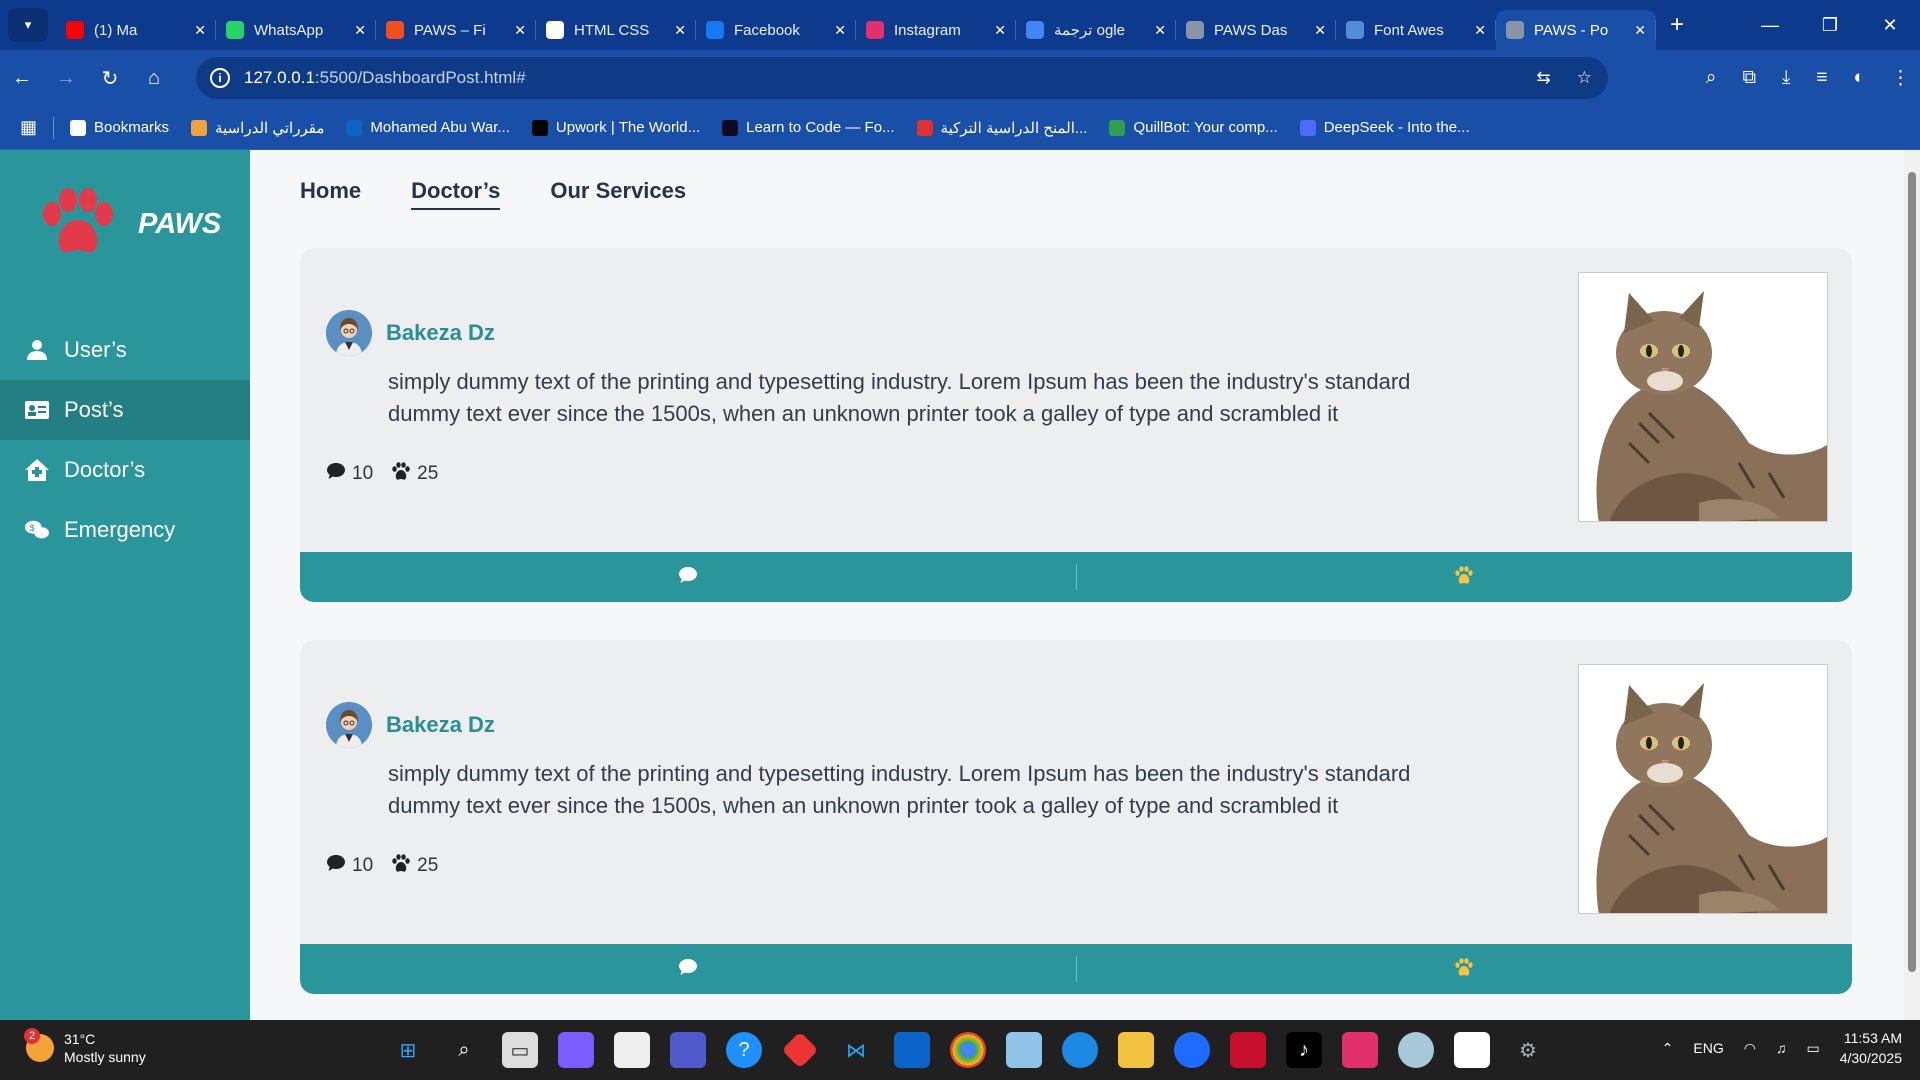 The image size is (1920, 1080). Describe the element at coordinates (776, 30) in the screenshot. I see `tab-4: Facebook ✕` at that location.